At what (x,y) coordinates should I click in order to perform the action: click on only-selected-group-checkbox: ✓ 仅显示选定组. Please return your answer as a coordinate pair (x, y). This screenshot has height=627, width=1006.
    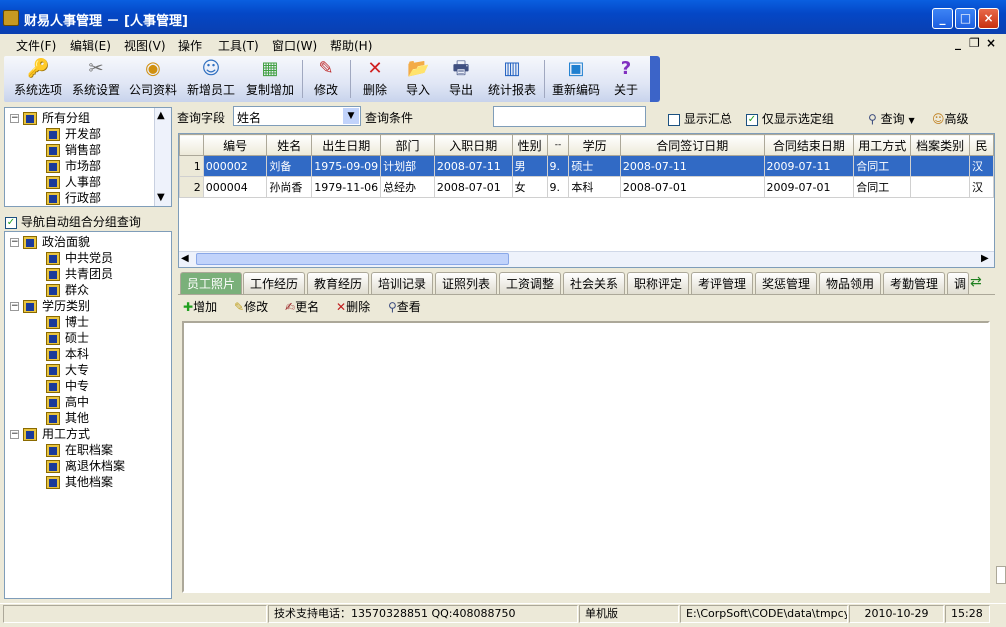
    Looking at the image, I should click on (790, 118).